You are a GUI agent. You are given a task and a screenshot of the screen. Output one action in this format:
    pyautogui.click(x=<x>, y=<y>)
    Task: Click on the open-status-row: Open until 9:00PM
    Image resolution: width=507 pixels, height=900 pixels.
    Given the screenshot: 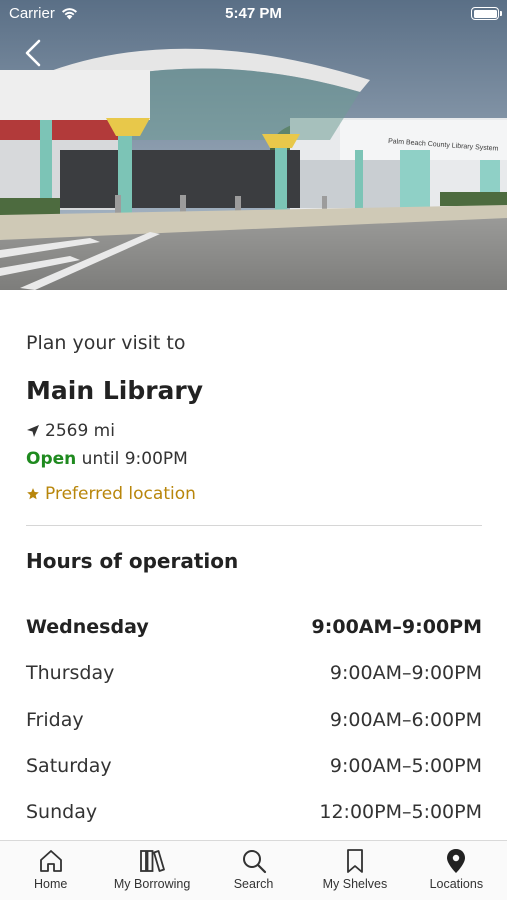 What is the action you would take?
    pyautogui.click(x=107, y=459)
    